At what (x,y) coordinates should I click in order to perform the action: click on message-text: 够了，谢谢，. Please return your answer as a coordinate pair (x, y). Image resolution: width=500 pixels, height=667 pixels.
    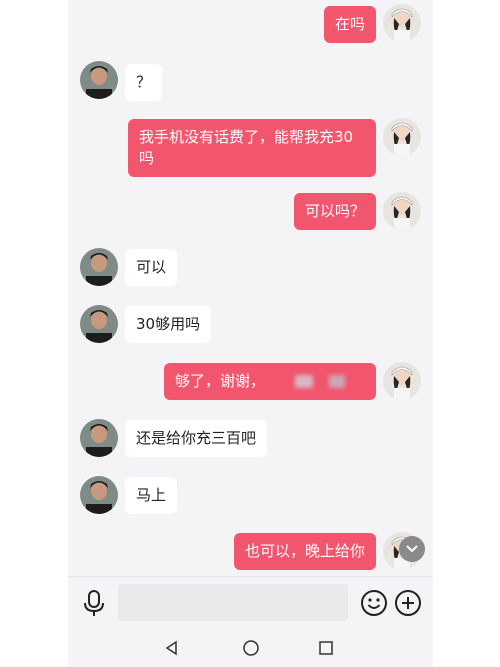
    Looking at the image, I should click on (220, 381).